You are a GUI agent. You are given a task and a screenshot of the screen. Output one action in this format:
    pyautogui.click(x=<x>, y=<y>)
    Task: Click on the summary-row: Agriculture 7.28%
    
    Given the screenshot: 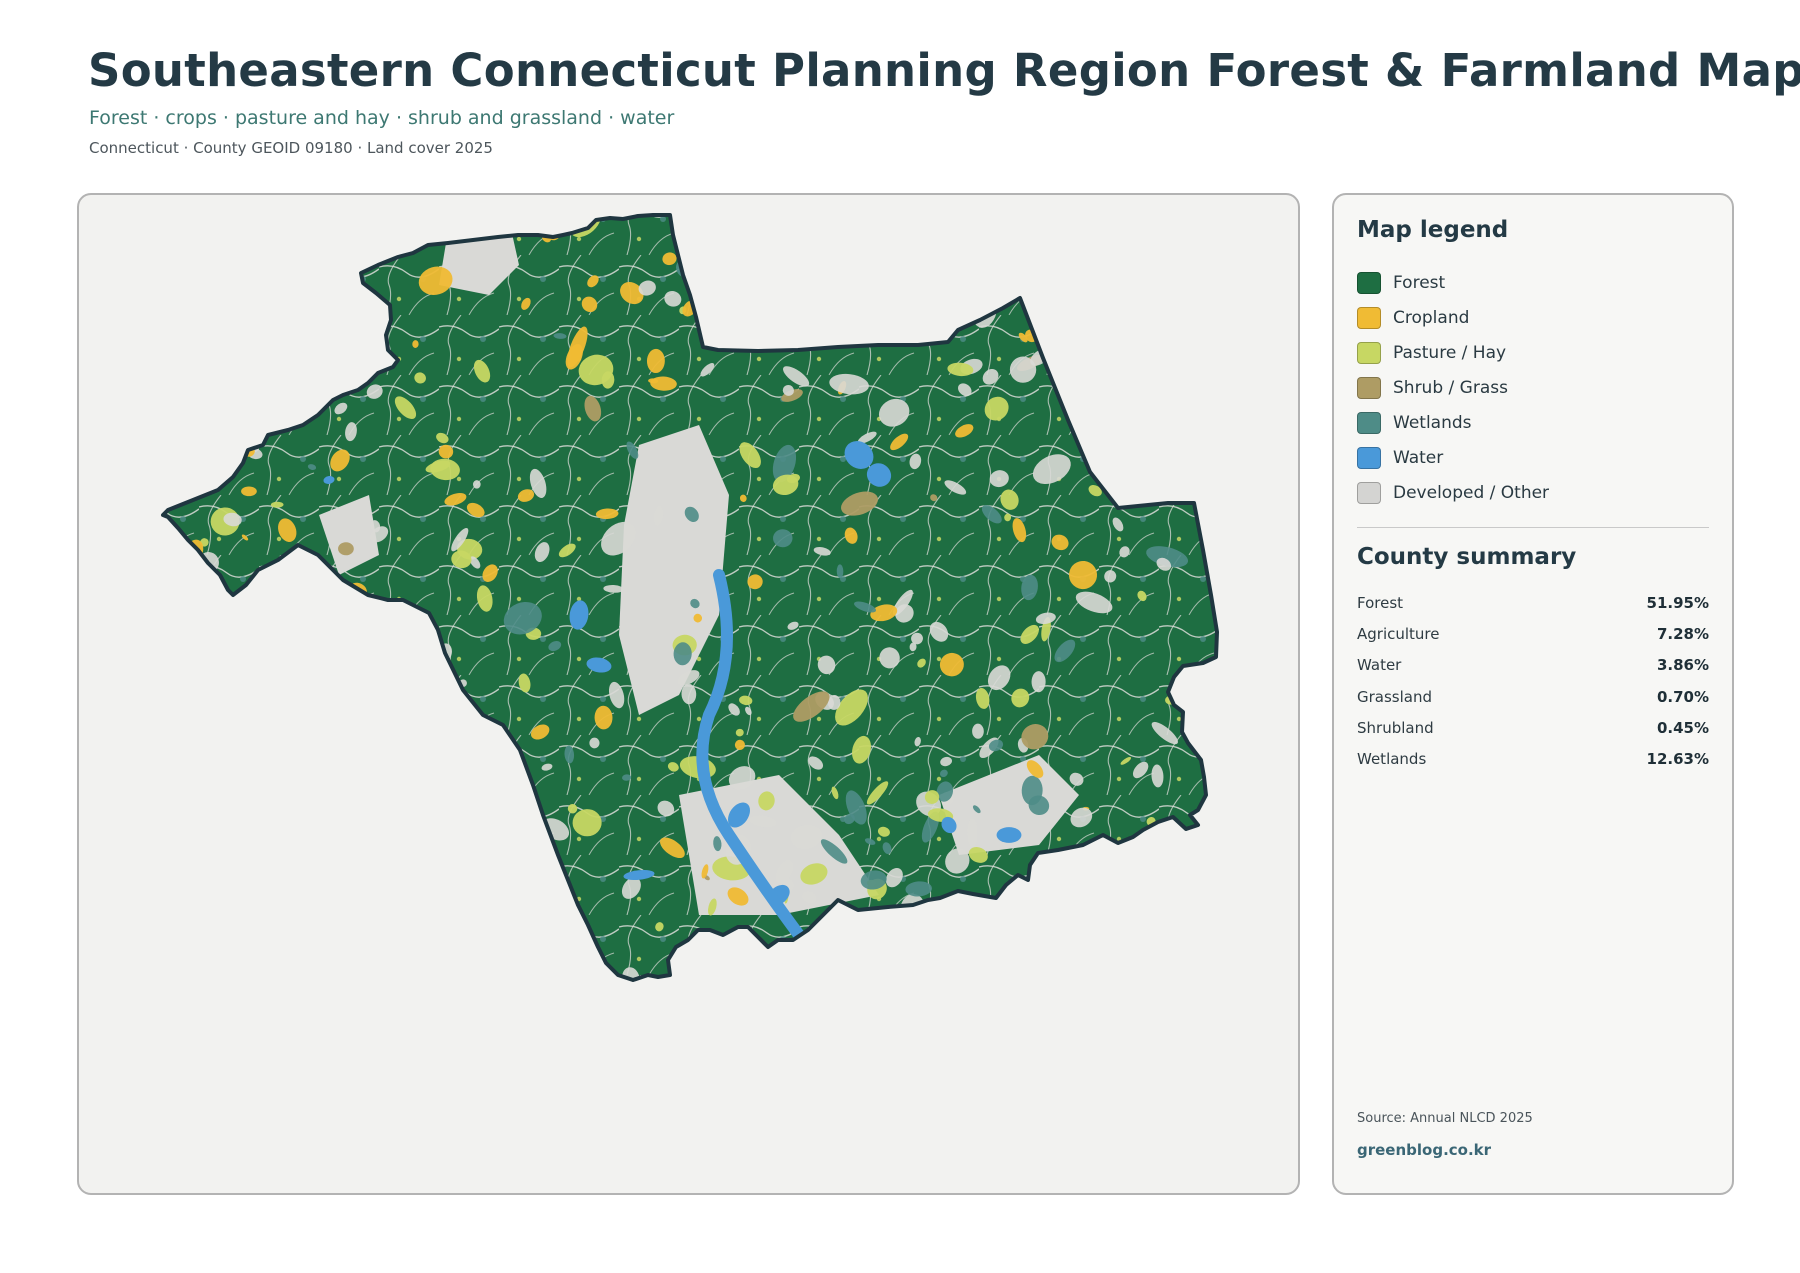 What is the action you would take?
    pyautogui.click(x=1533, y=633)
    